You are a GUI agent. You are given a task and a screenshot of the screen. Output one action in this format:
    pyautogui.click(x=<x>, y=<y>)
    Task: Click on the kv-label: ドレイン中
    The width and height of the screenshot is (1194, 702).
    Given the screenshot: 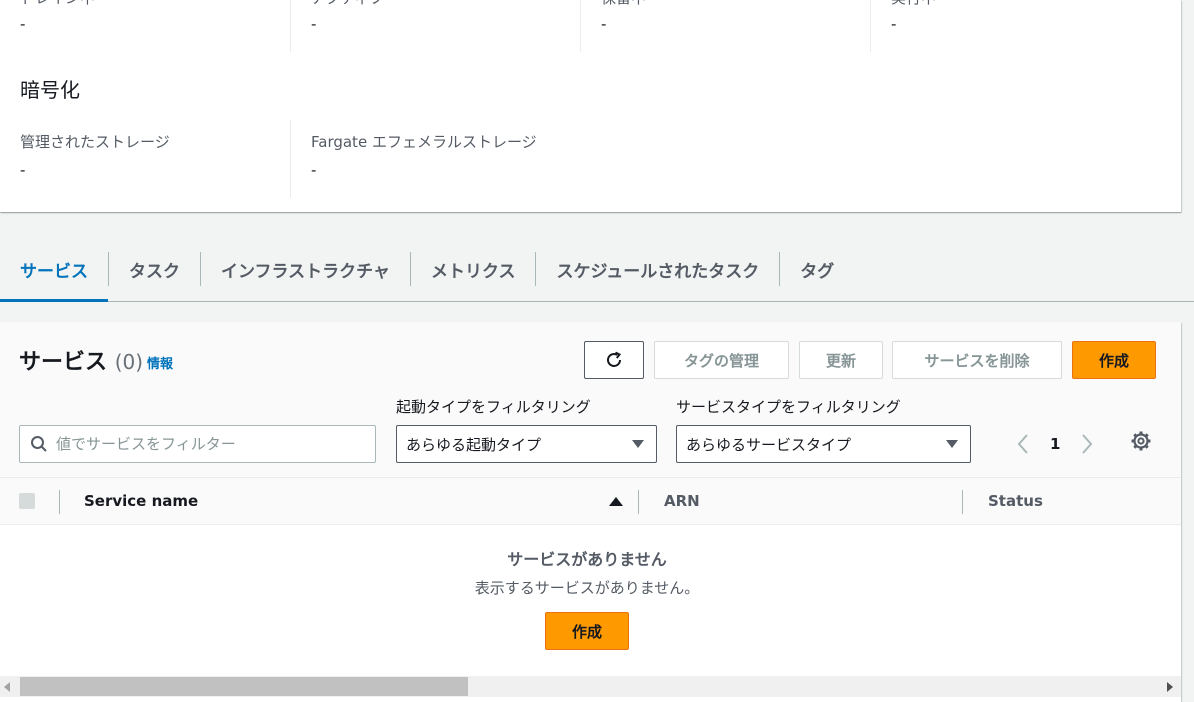 What is the action you would take?
    pyautogui.click(x=155, y=4)
    